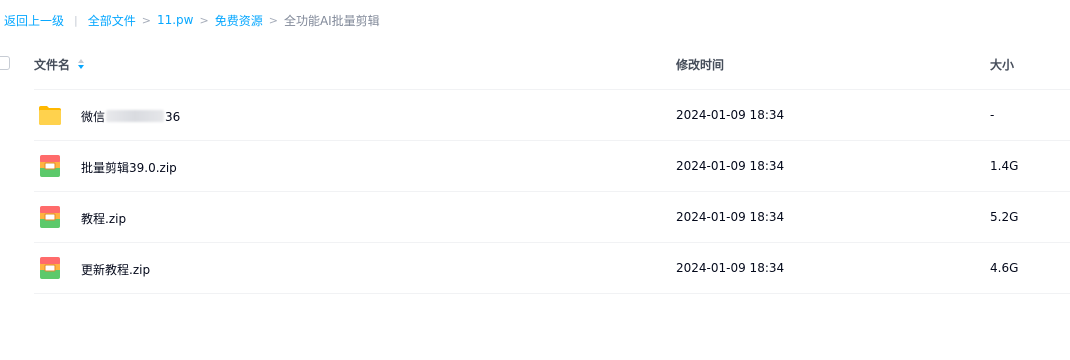 Image resolution: width=1070 pixels, height=360 pixels. I want to click on file-name: 教程.zip, so click(103, 218).